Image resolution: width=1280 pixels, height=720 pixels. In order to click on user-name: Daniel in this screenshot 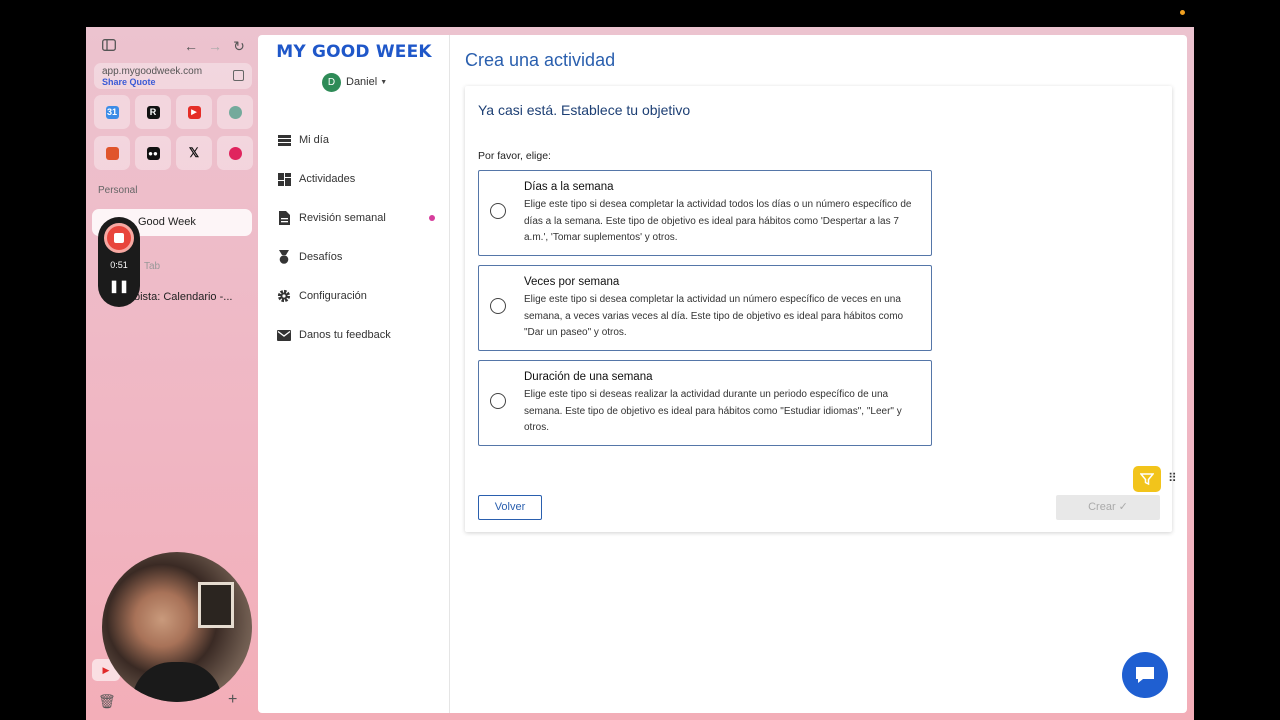, I will do `click(362, 82)`.